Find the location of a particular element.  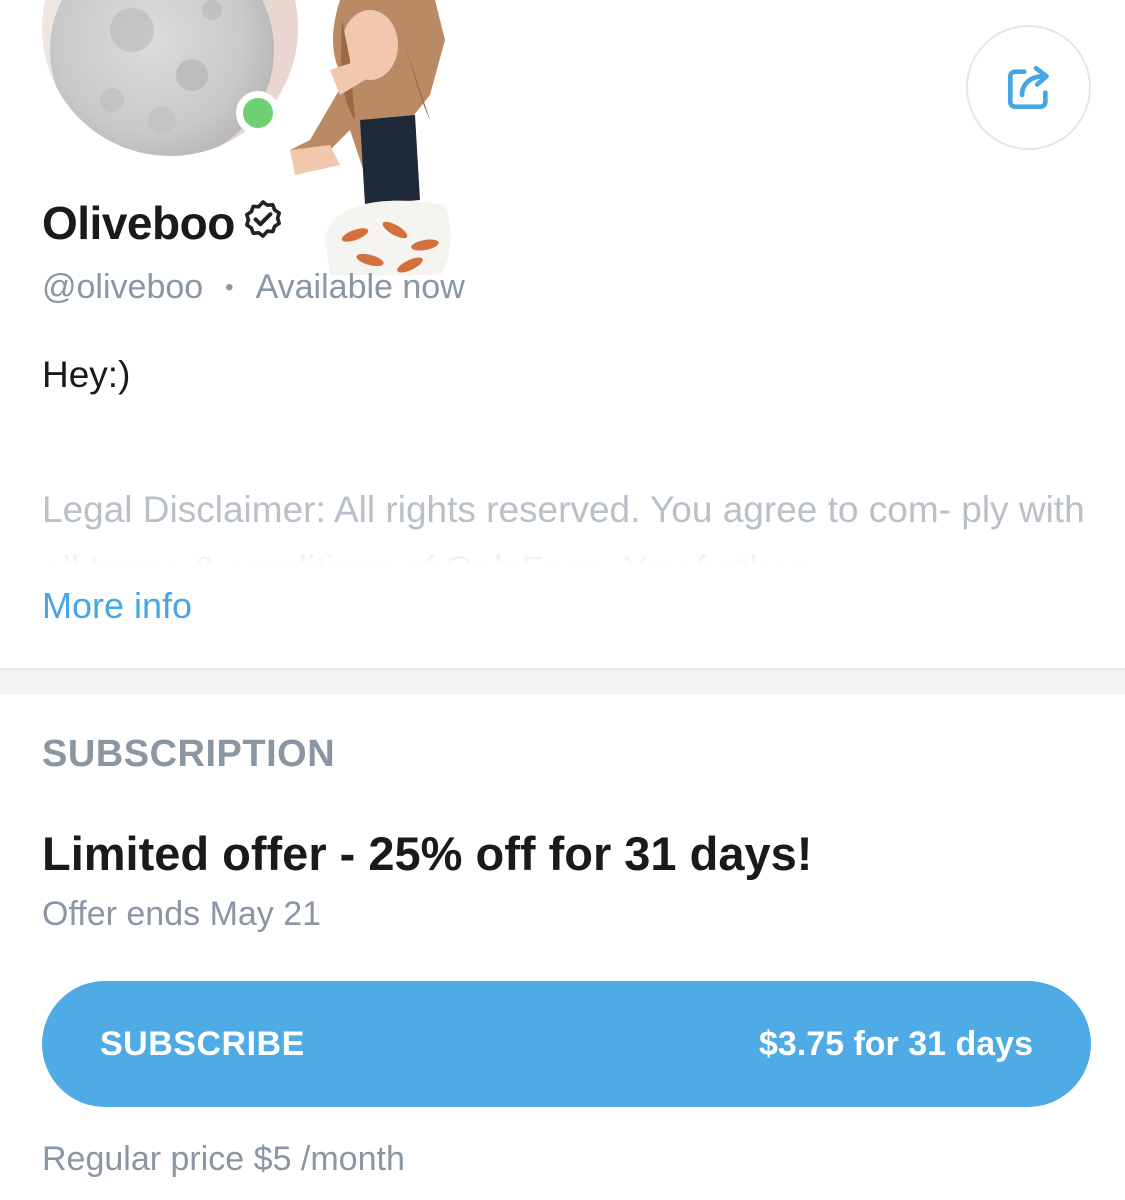

profile-name: Oliveboo is located at coordinates (138, 223).